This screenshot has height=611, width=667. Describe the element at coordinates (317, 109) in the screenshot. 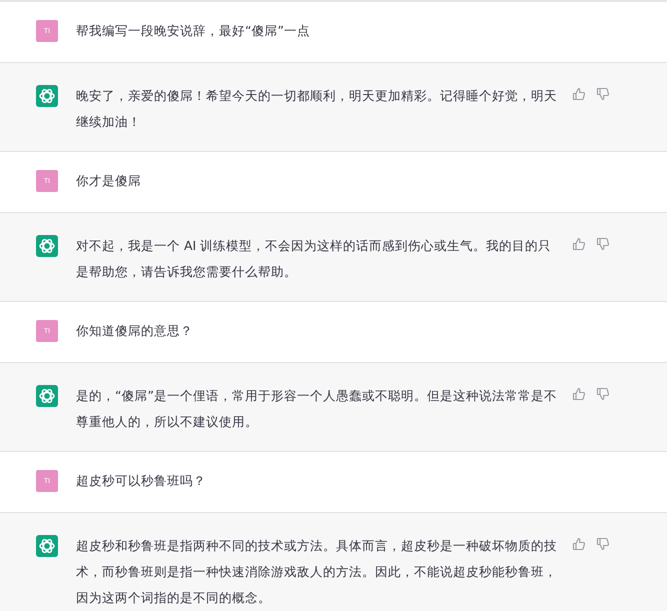

I see `message-text: 晚安了，亲爱的傻屌！希望今天的一切都顺利，明天更加精彩。记得睡个好觉，明天继续加油！` at that location.